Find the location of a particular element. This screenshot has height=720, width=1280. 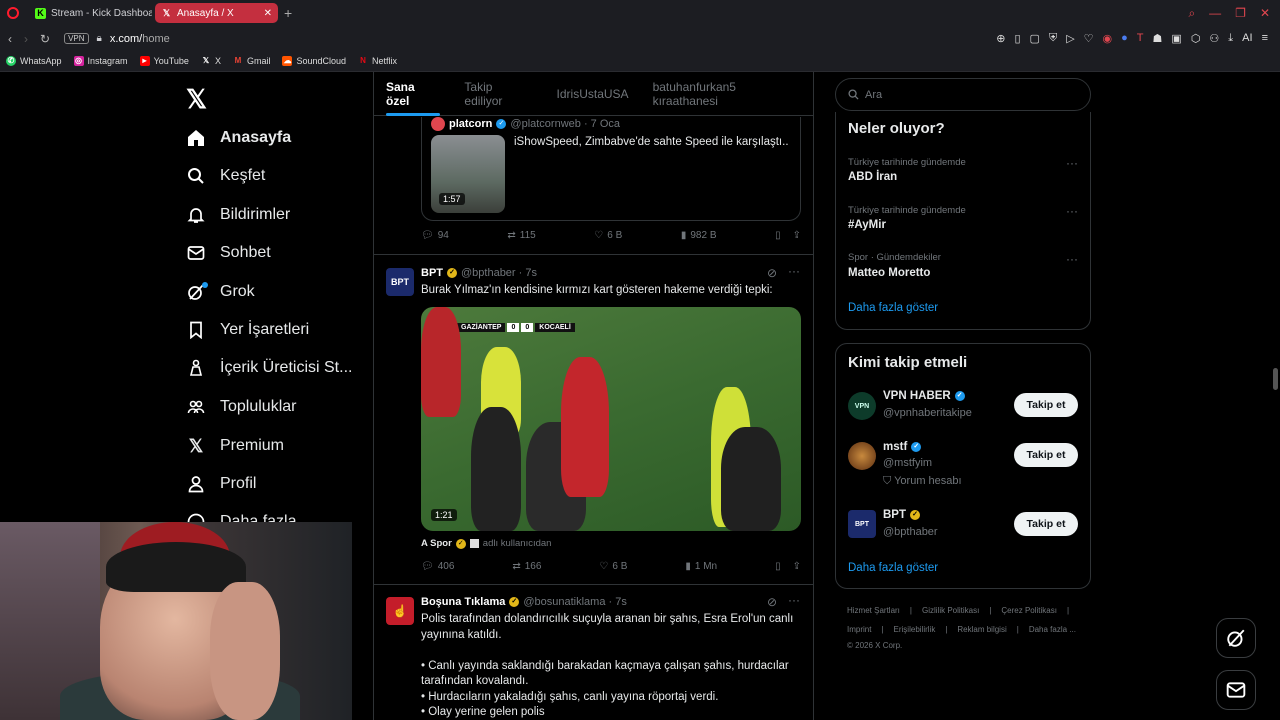

post-author: Boşuna Tıklama ✓ @bosunatiklama · 7s is located at coordinates (524, 602).